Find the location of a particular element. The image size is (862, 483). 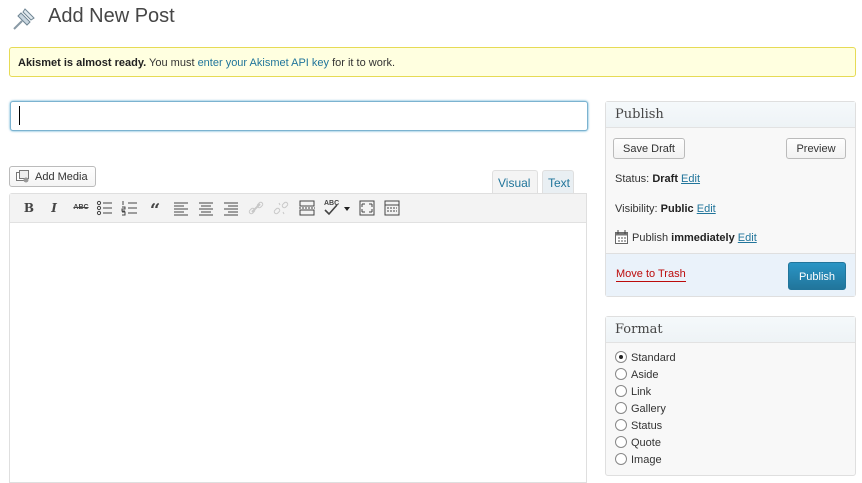

edit-status-link: Edit is located at coordinates (690, 179).